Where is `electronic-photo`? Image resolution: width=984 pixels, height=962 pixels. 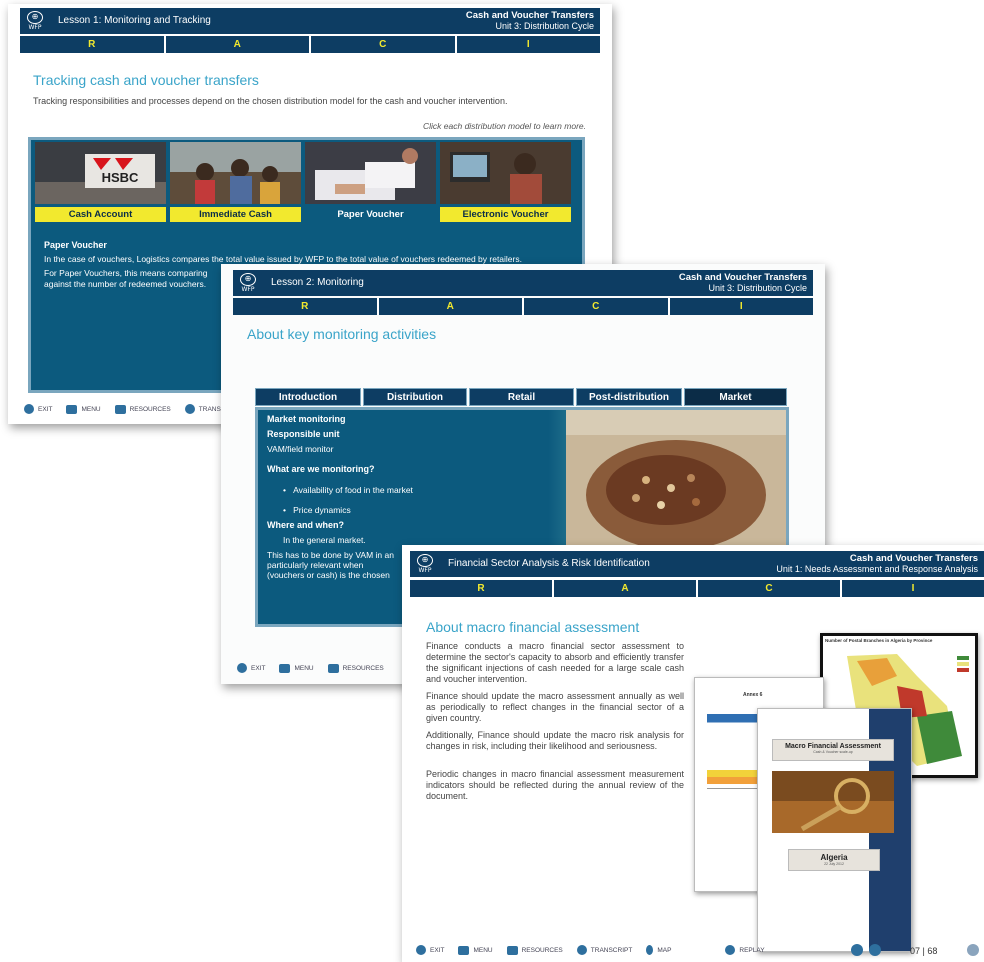
electronic-photo is located at coordinates (505, 173).